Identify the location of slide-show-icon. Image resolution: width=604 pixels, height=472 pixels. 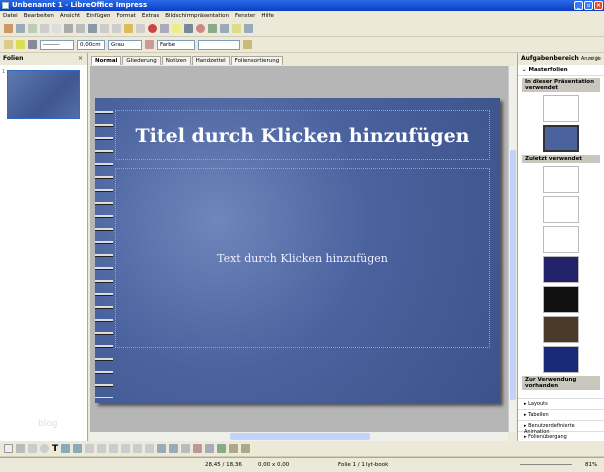
(236, 28).